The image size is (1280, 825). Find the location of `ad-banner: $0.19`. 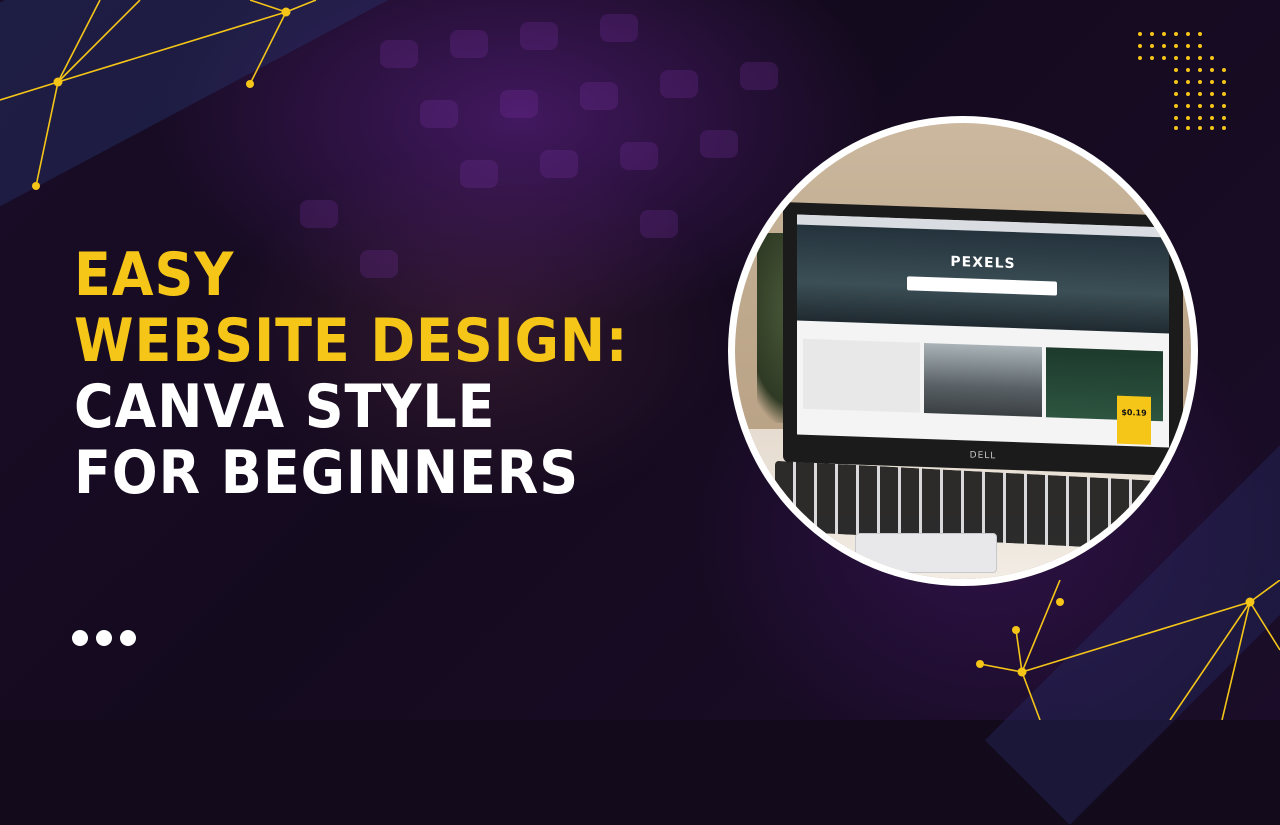

ad-banner: $0.19 is located at coordinates (1134, 420).